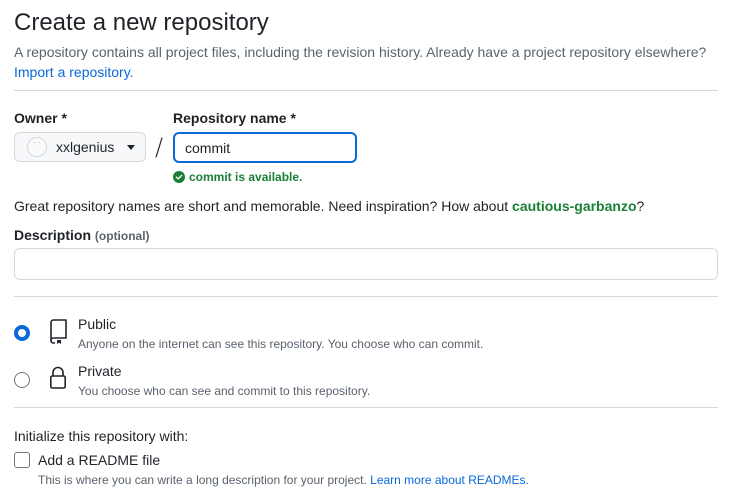 The width and height of the screenshot is (738, 500). I want to click on import-repository-link: Import a repository., so click(74, 72).